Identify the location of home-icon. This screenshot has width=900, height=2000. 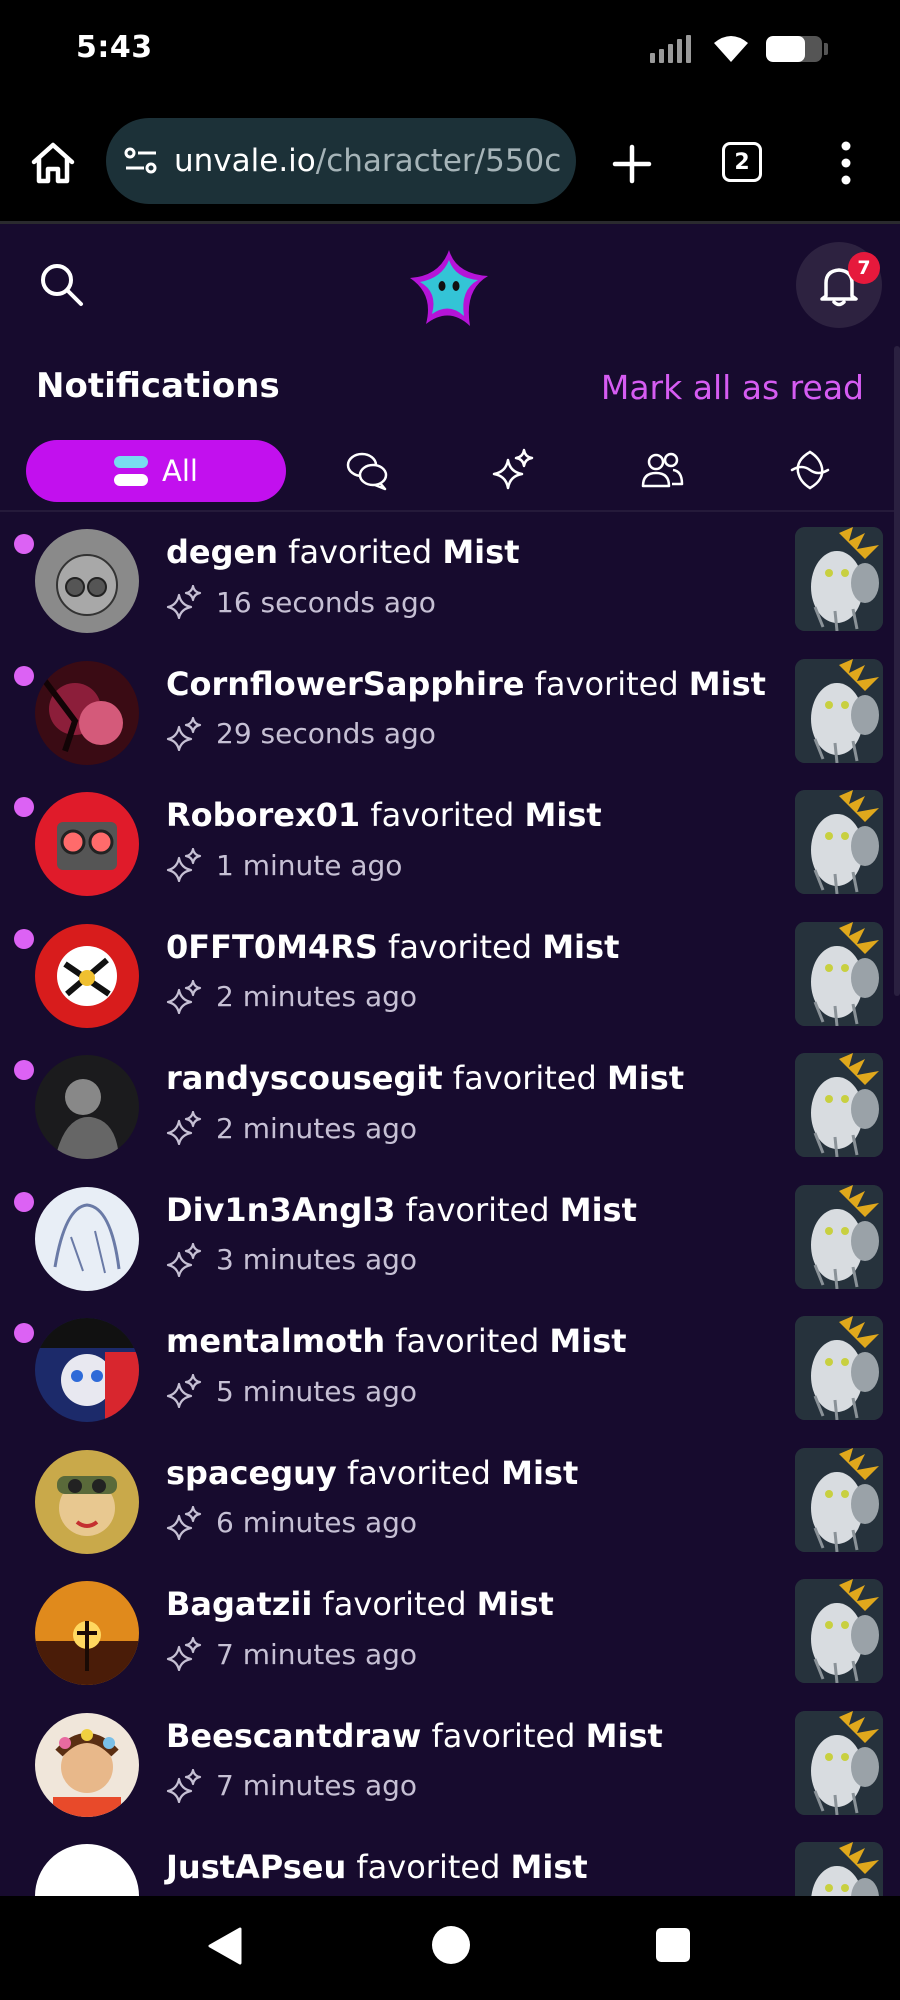
(53, 163).